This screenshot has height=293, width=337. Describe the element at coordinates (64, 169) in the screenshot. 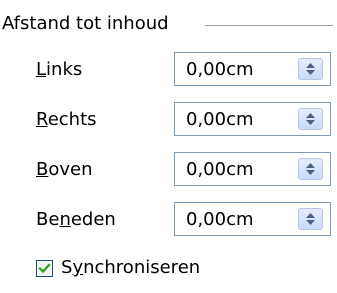

I see `boven-label: Boven` at that location.